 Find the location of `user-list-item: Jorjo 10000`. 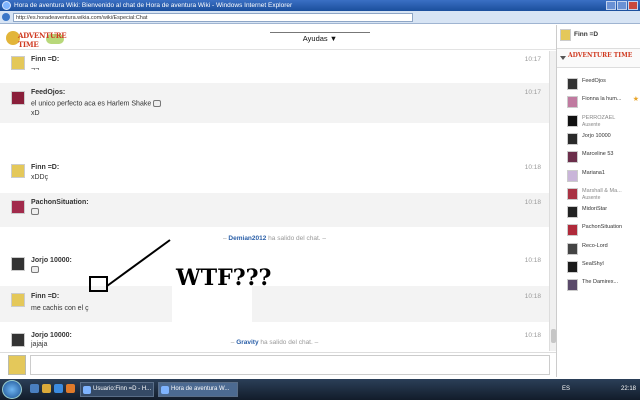

user-list-item: Jorjo 10000 is located at coordinates (598, 140).